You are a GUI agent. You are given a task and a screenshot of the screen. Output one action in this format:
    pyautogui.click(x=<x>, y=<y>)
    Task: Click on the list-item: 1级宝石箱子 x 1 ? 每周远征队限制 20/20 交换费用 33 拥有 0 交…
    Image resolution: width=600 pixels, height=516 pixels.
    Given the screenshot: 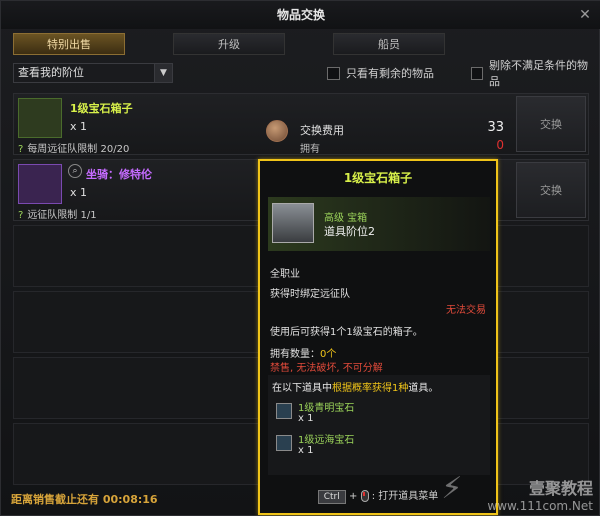 What is the action you would take?
    pyautogui.click(x=301, y=124)
    